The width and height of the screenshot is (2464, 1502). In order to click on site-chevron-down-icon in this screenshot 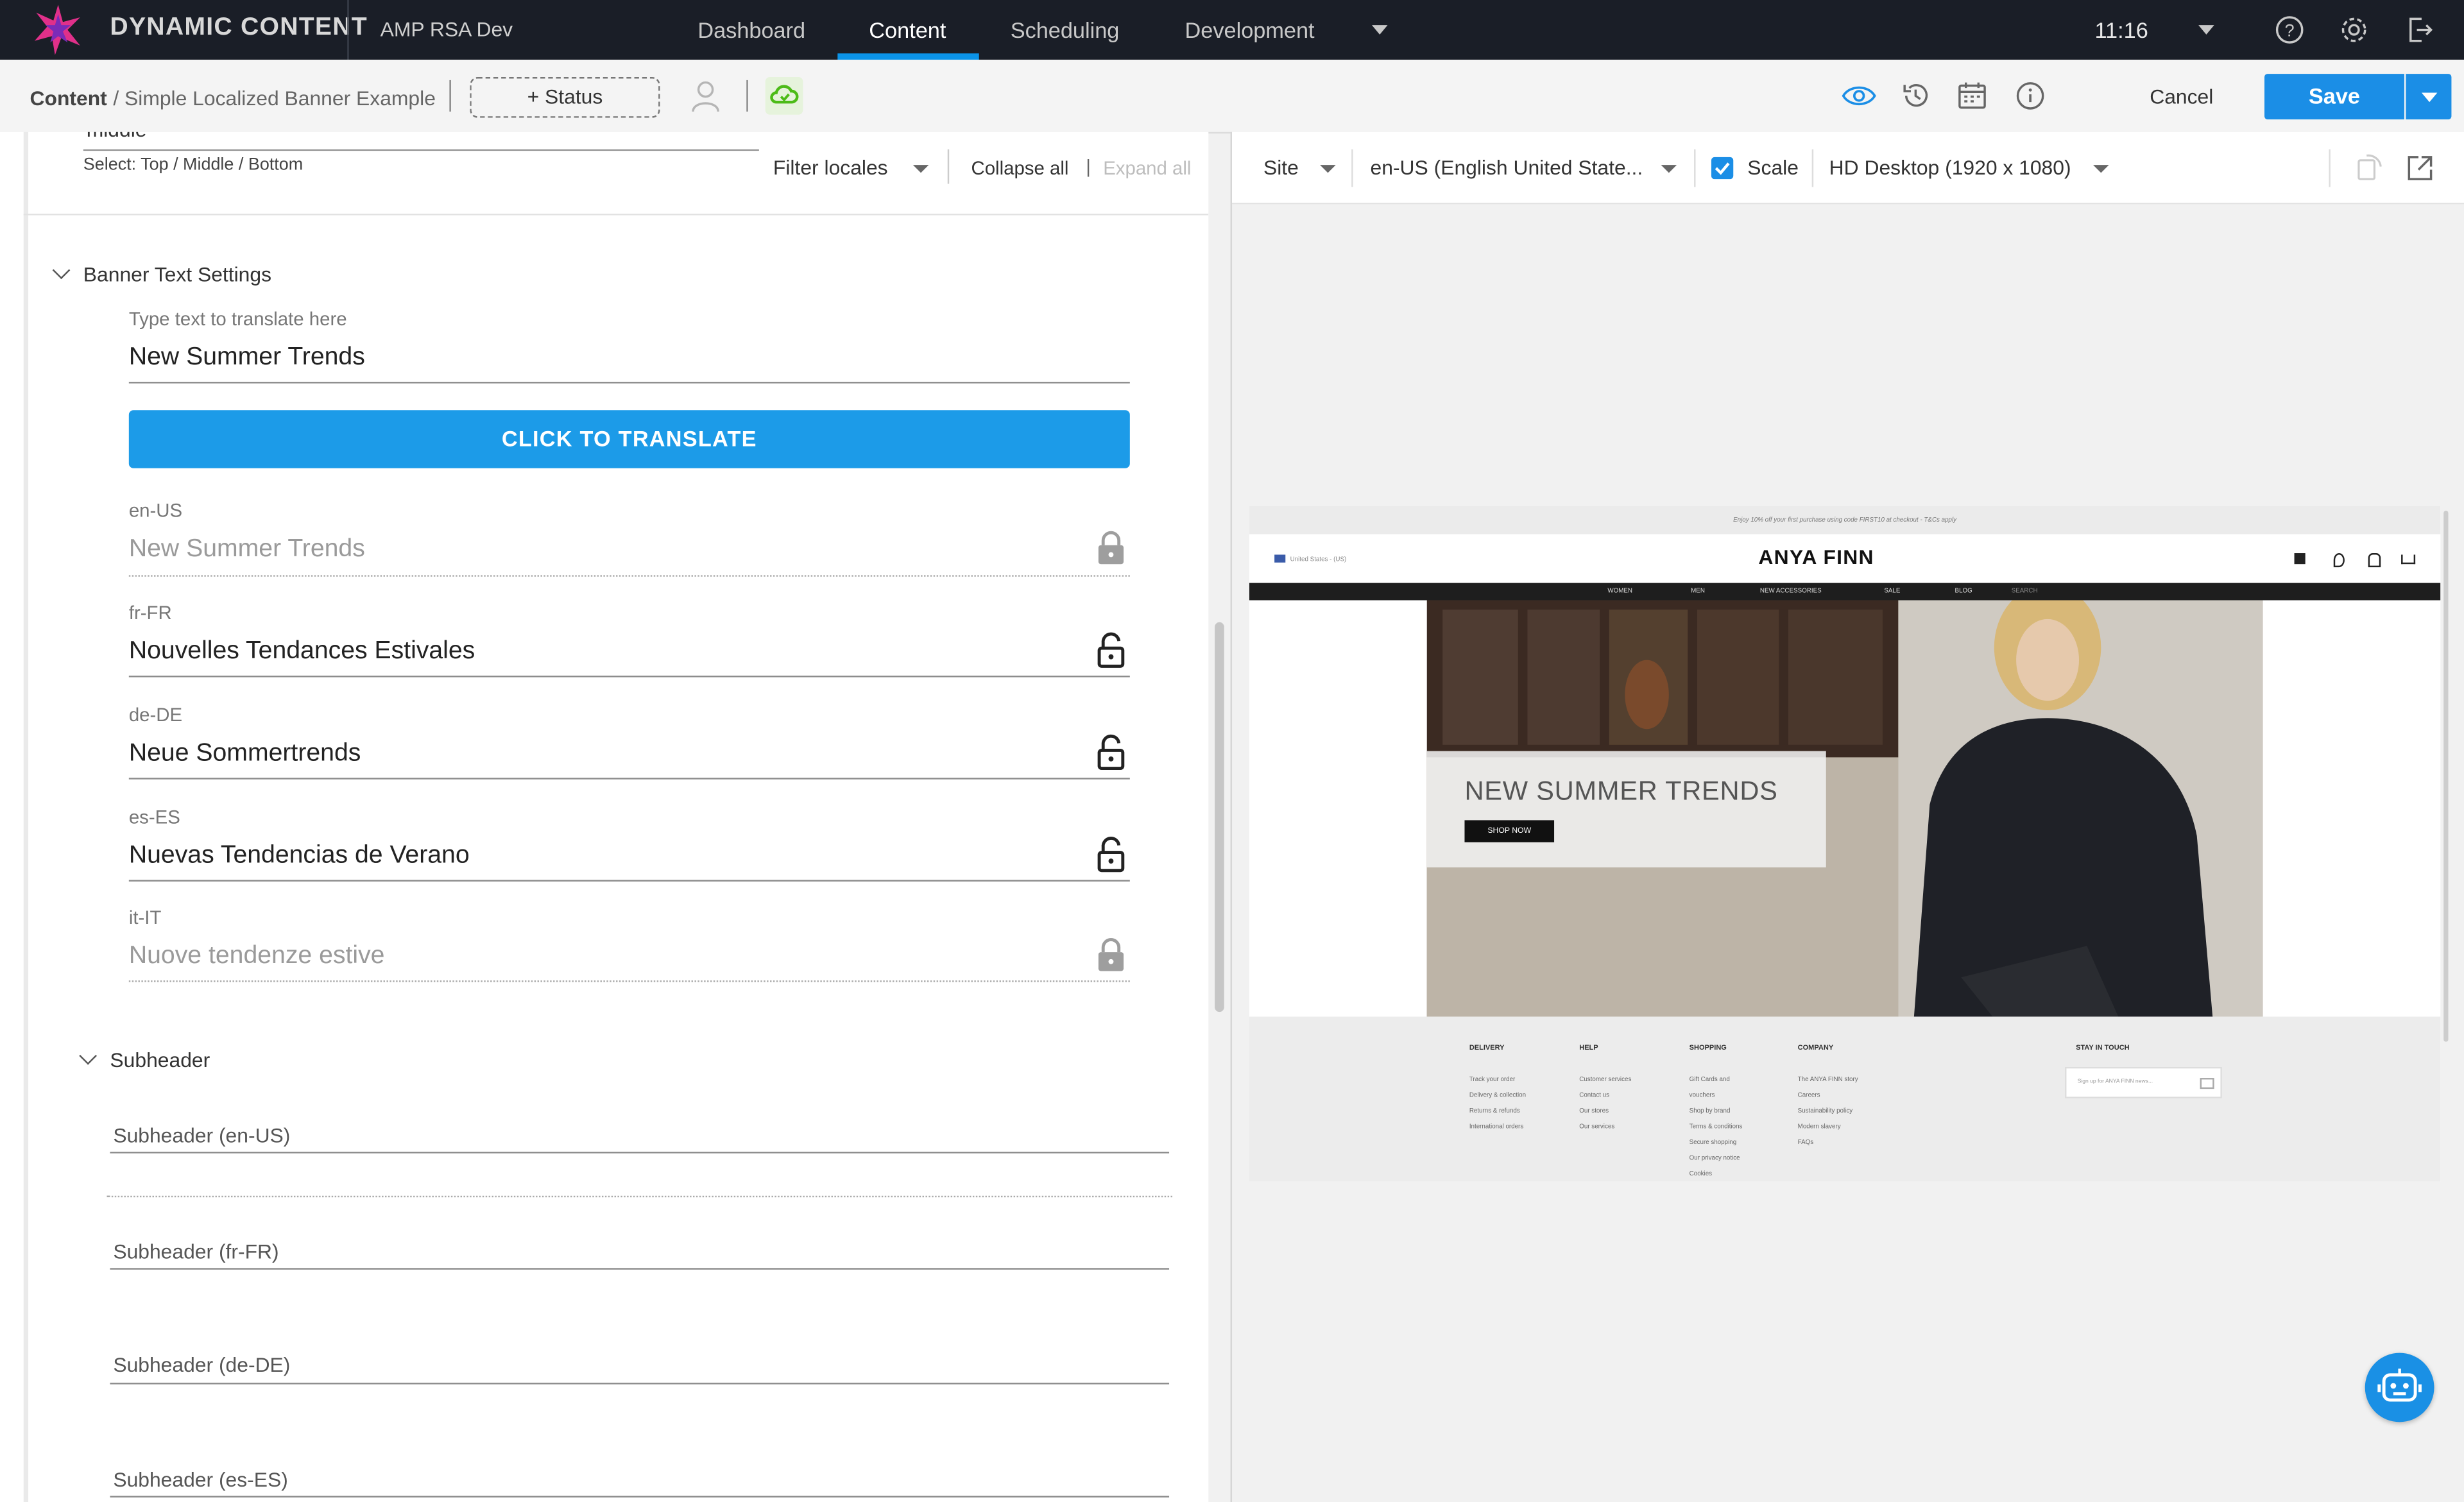, I will do `click(1328, 169)`.